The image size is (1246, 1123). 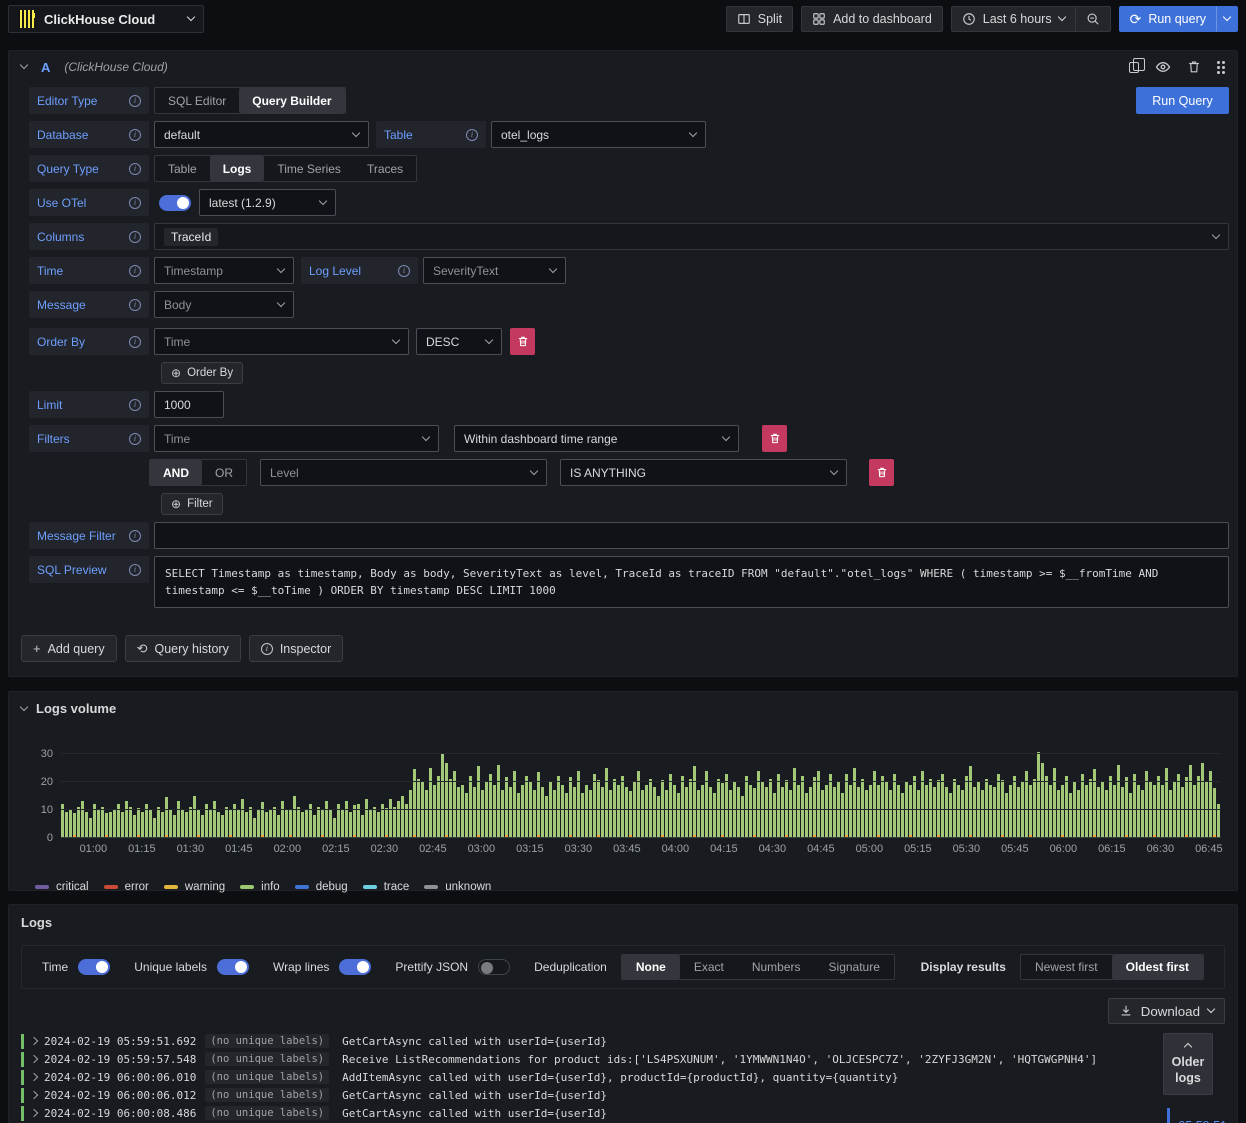 What do you see at coordinates (321, 887) in the screenshot?
I see `legend-item-debug: debug` at bounding box center [321, 887].